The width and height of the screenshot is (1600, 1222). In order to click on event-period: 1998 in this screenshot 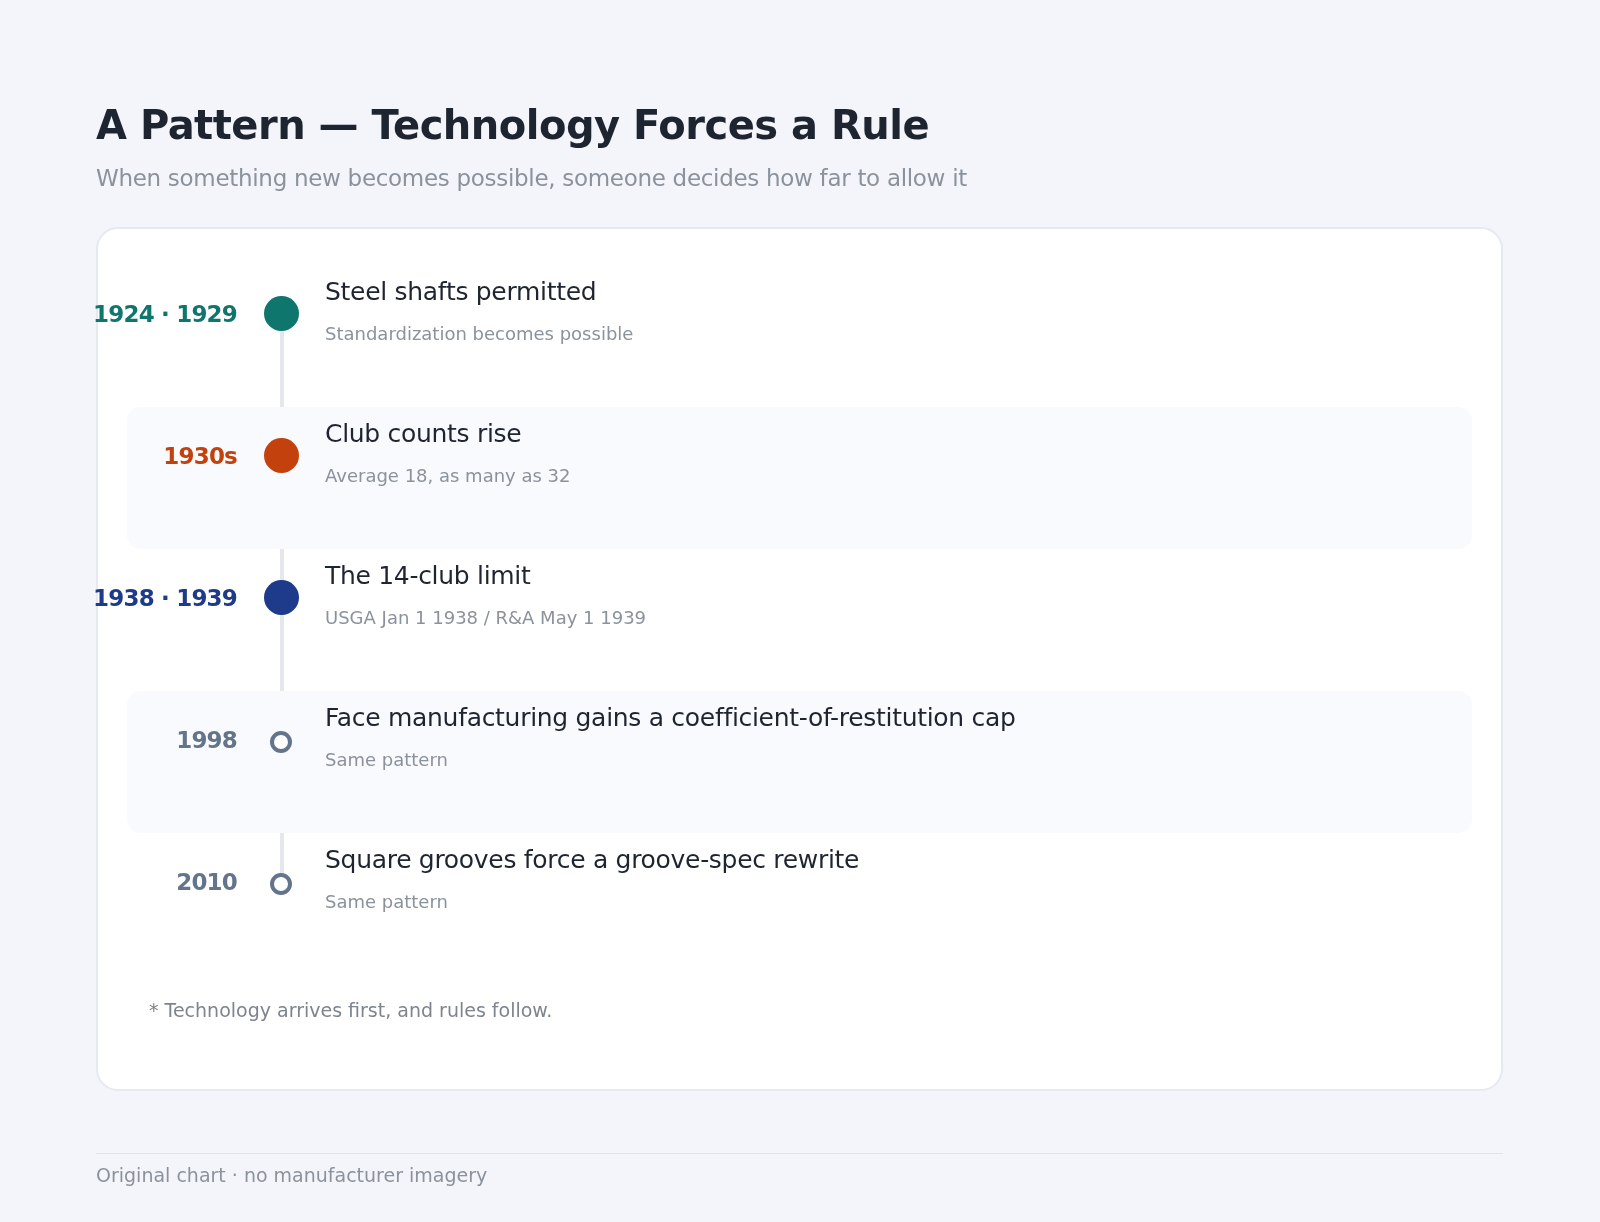, I will do `click(206, 740)`.